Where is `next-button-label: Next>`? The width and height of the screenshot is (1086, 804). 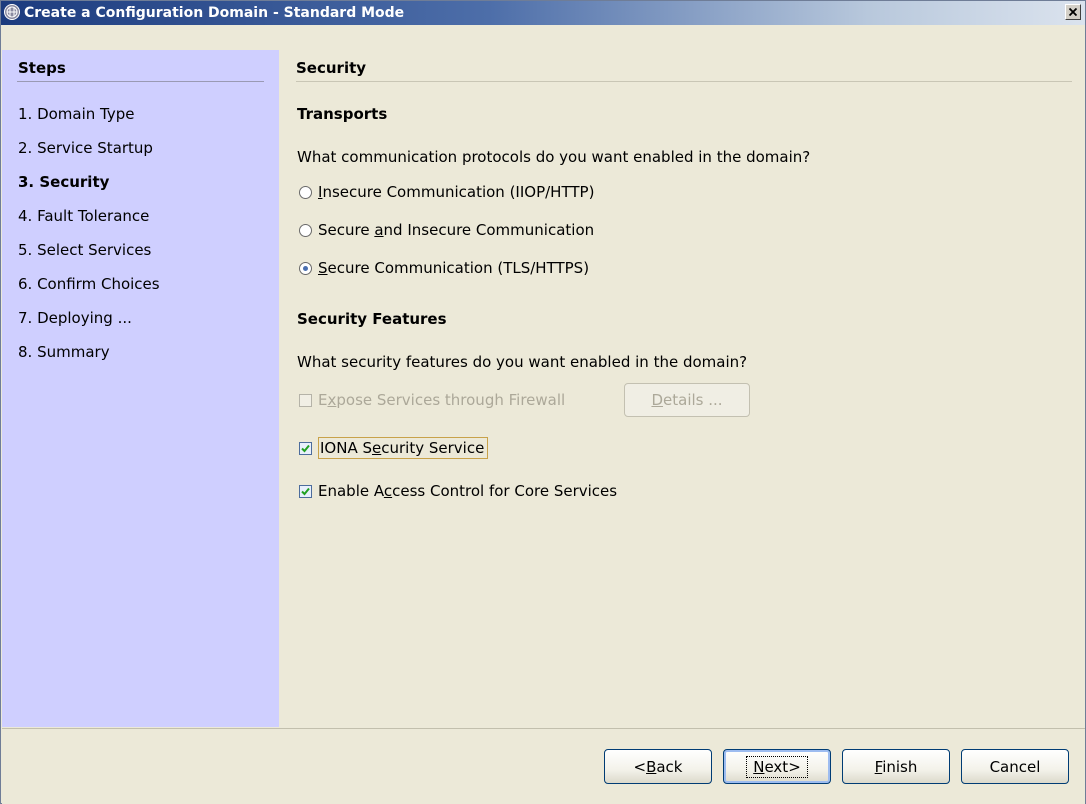
next-button-label: Next> is located at coordinates (777, 766).